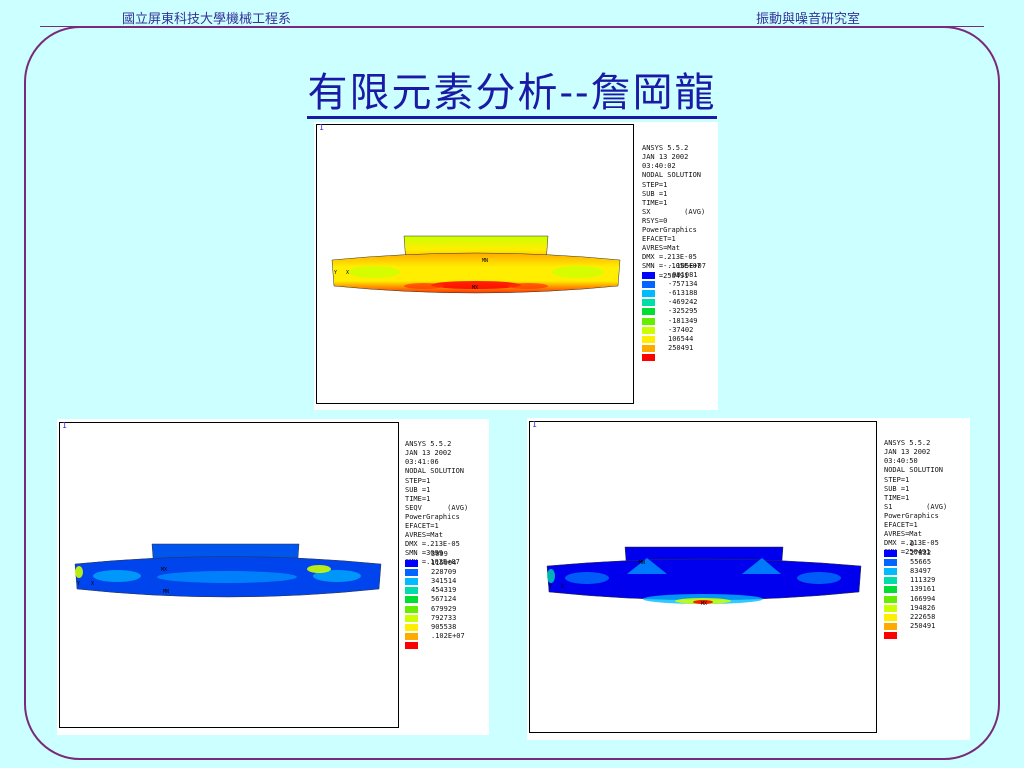 Image resolution: width=1024 pixels, height=768 pixels. Describe the element at coordinates (512, 89) in the screenshot. I see `slide-title: 有限元素分析--詹岡龍` at that location.